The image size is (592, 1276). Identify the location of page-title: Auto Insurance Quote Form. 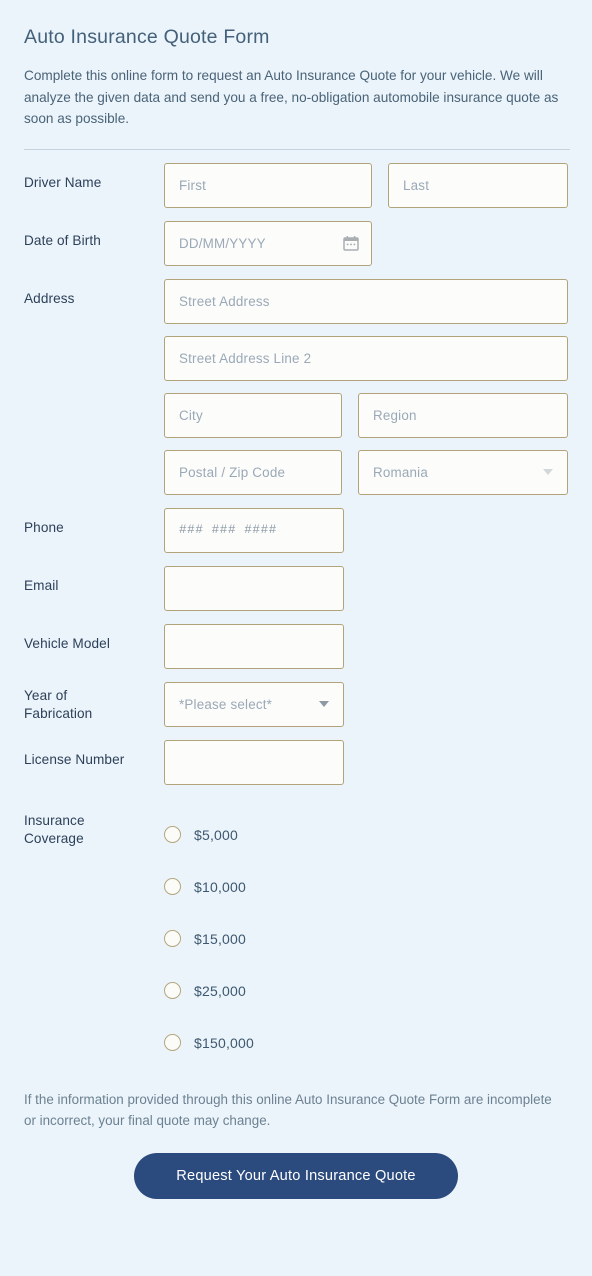
(147, 37).